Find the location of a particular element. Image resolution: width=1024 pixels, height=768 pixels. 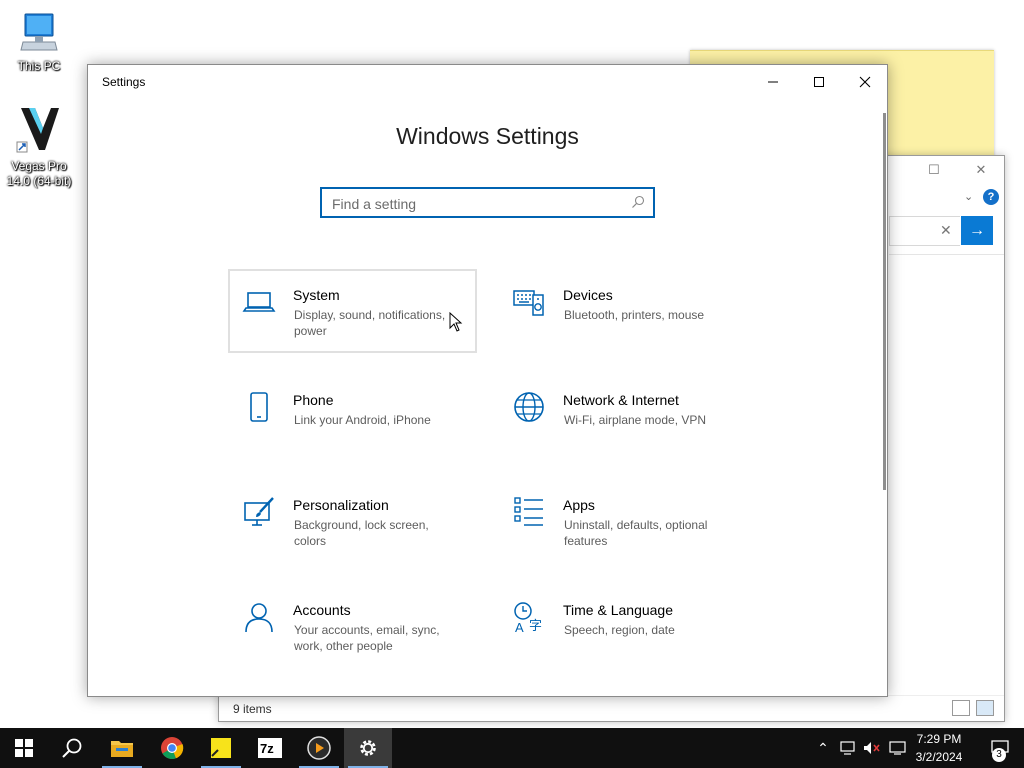

taskbar-clock: 7:29 PM 3/2/2024 is located at coordinates (939, 748).